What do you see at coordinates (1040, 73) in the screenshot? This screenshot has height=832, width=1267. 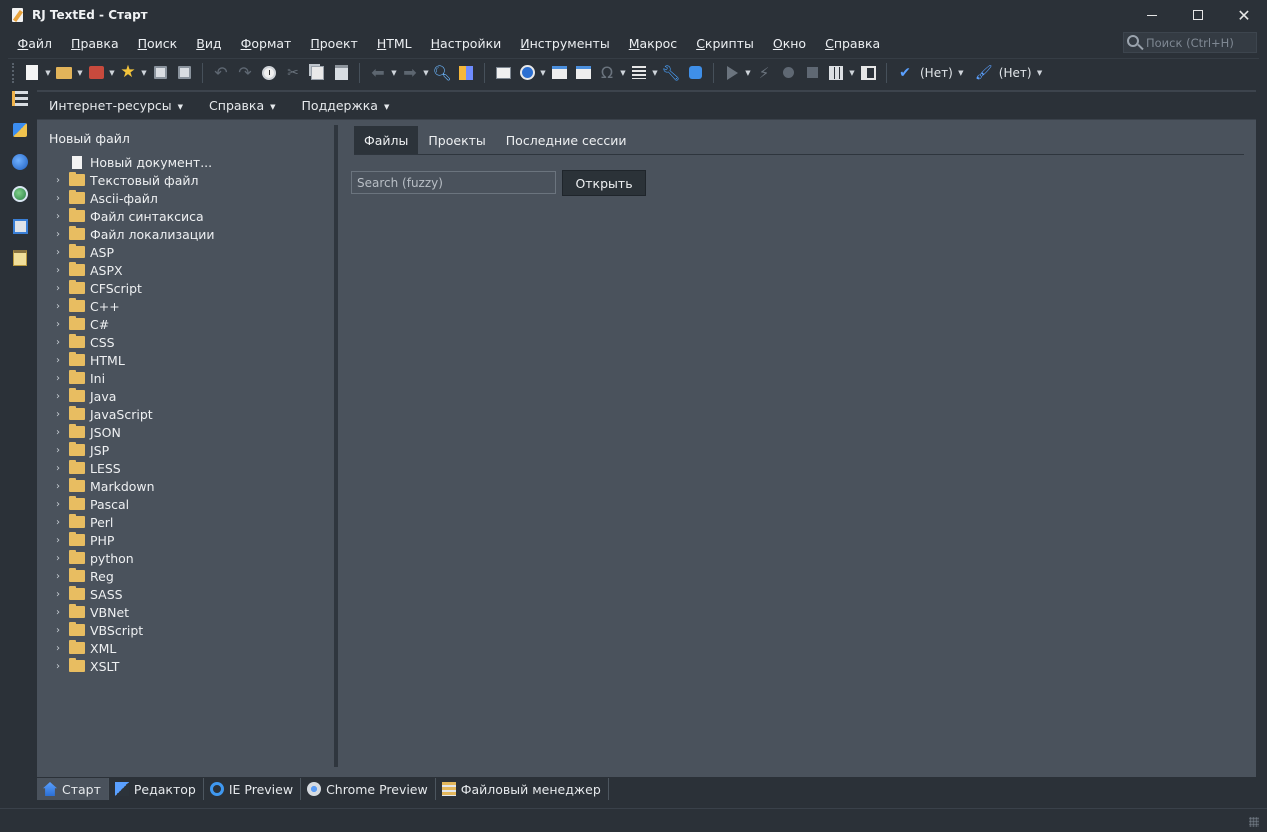 I see `highlighter-dropdown: ▼` at bounding box center [1040, 73].